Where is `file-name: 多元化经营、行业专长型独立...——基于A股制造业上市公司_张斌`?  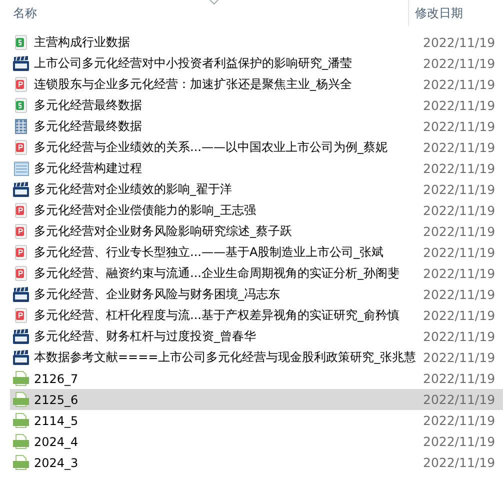 file-name: 多元化经营、行业专长型独立...——基于A股制造业上市公司_张斌 is located at coordinates (228, 252).